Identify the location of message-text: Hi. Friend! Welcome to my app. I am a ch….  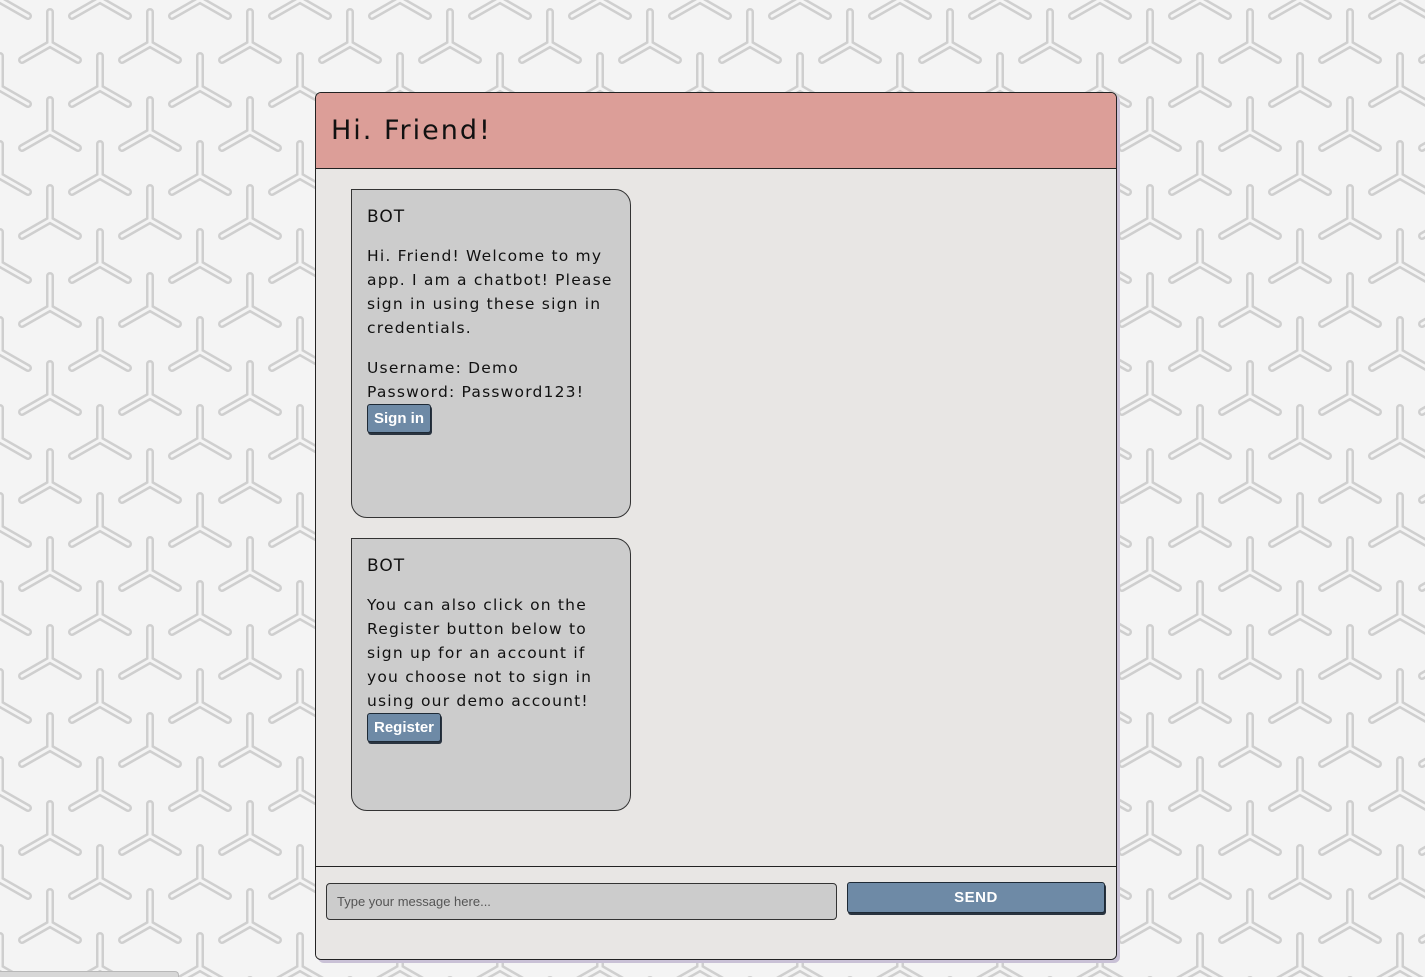
(490, 292).